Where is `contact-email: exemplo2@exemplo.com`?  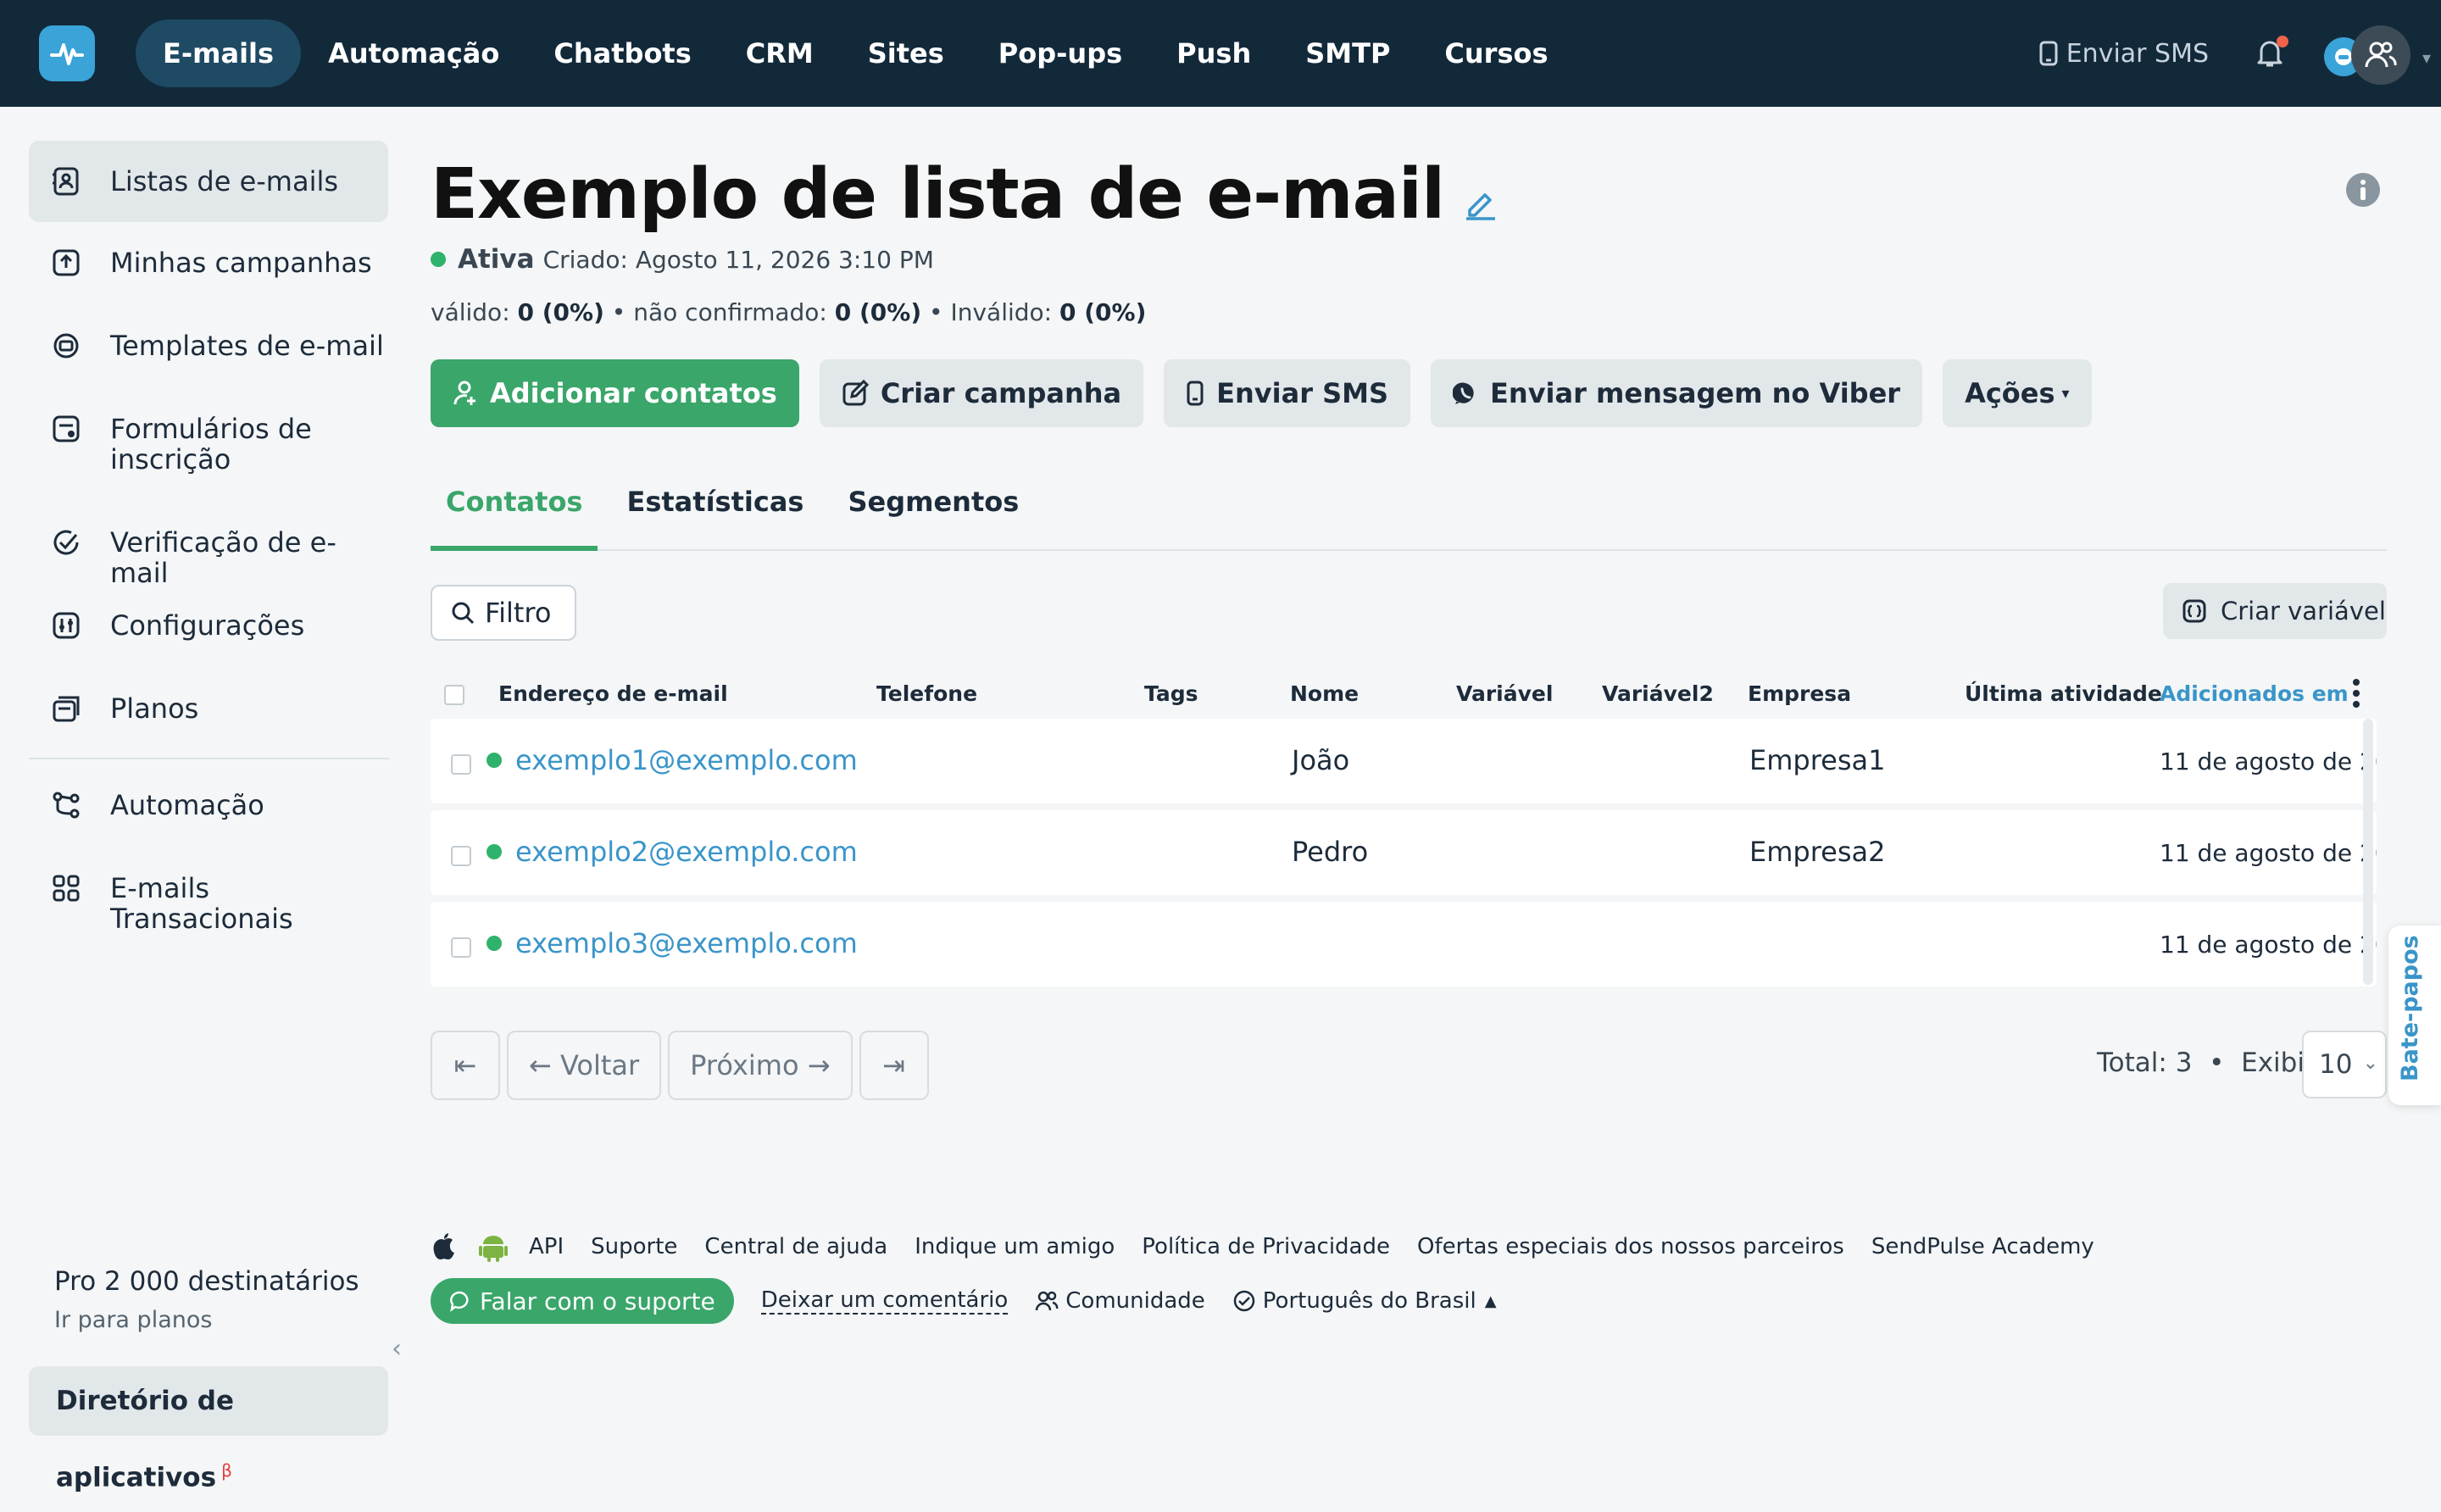
contact-email: exemplo2@exemplo.com is located at coordinates (672, 852).